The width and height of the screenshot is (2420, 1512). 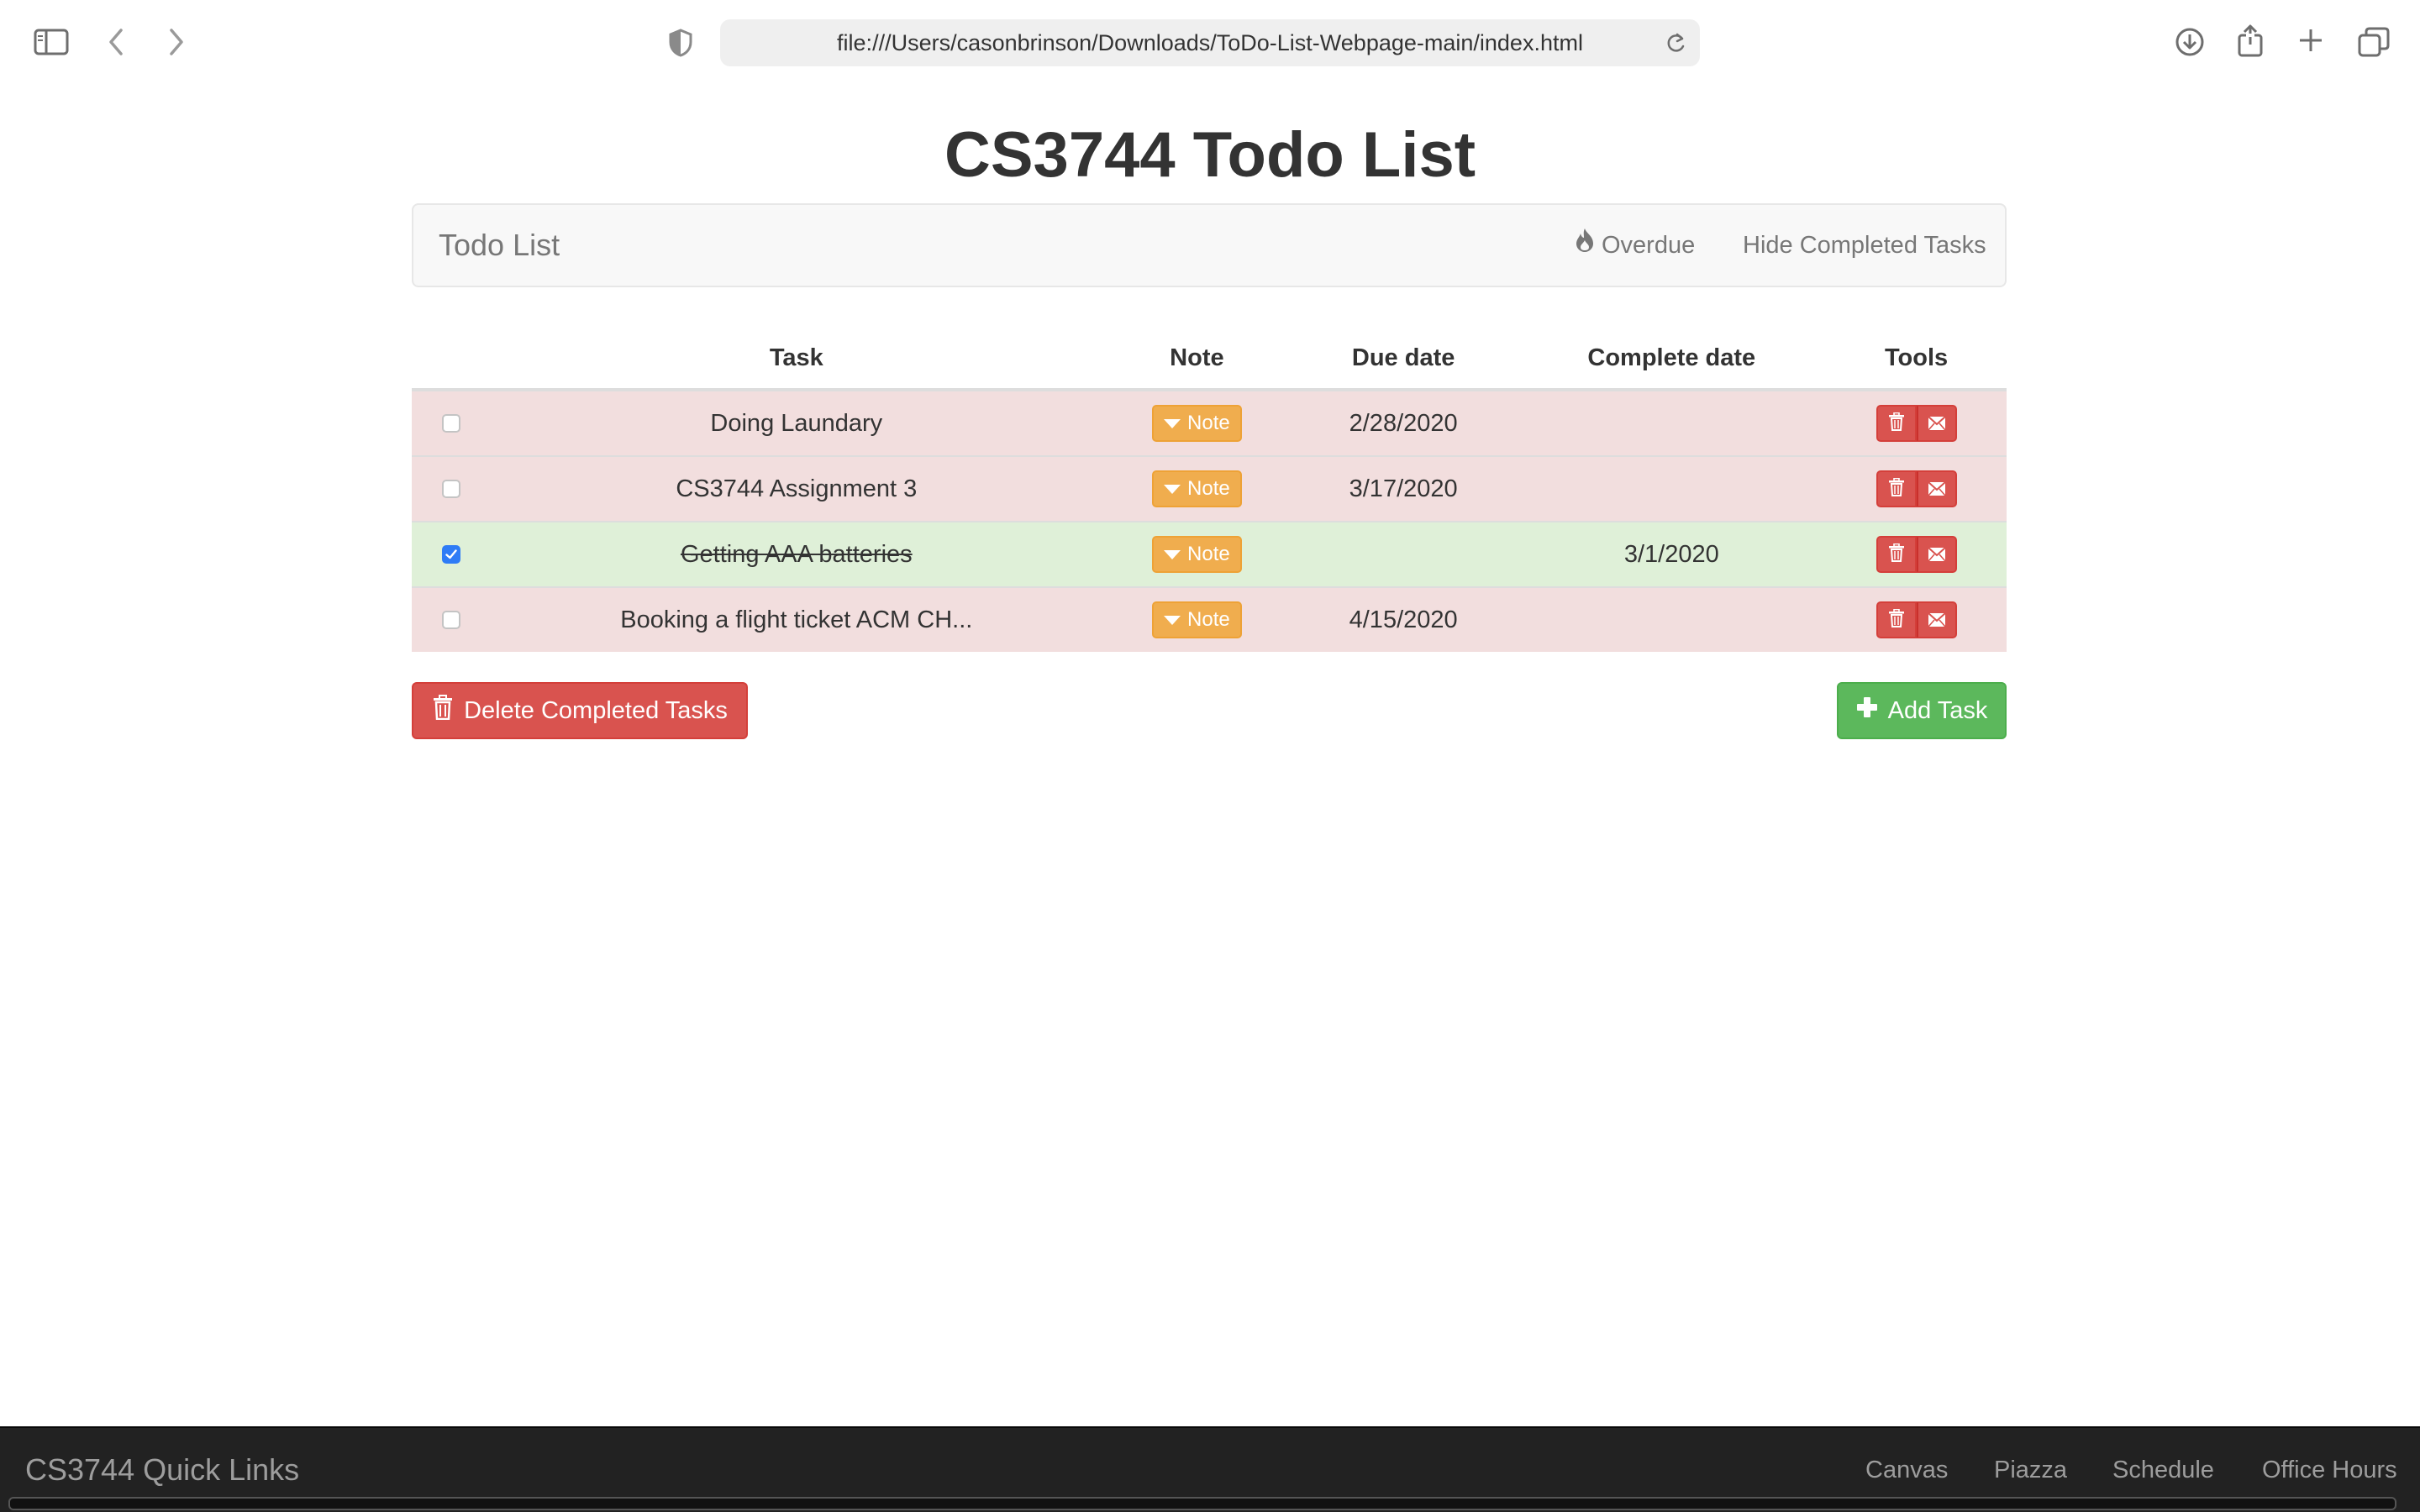 I want to click on hide-completed-link: Hide Completed Tasks, so click(x=1864, y=245).